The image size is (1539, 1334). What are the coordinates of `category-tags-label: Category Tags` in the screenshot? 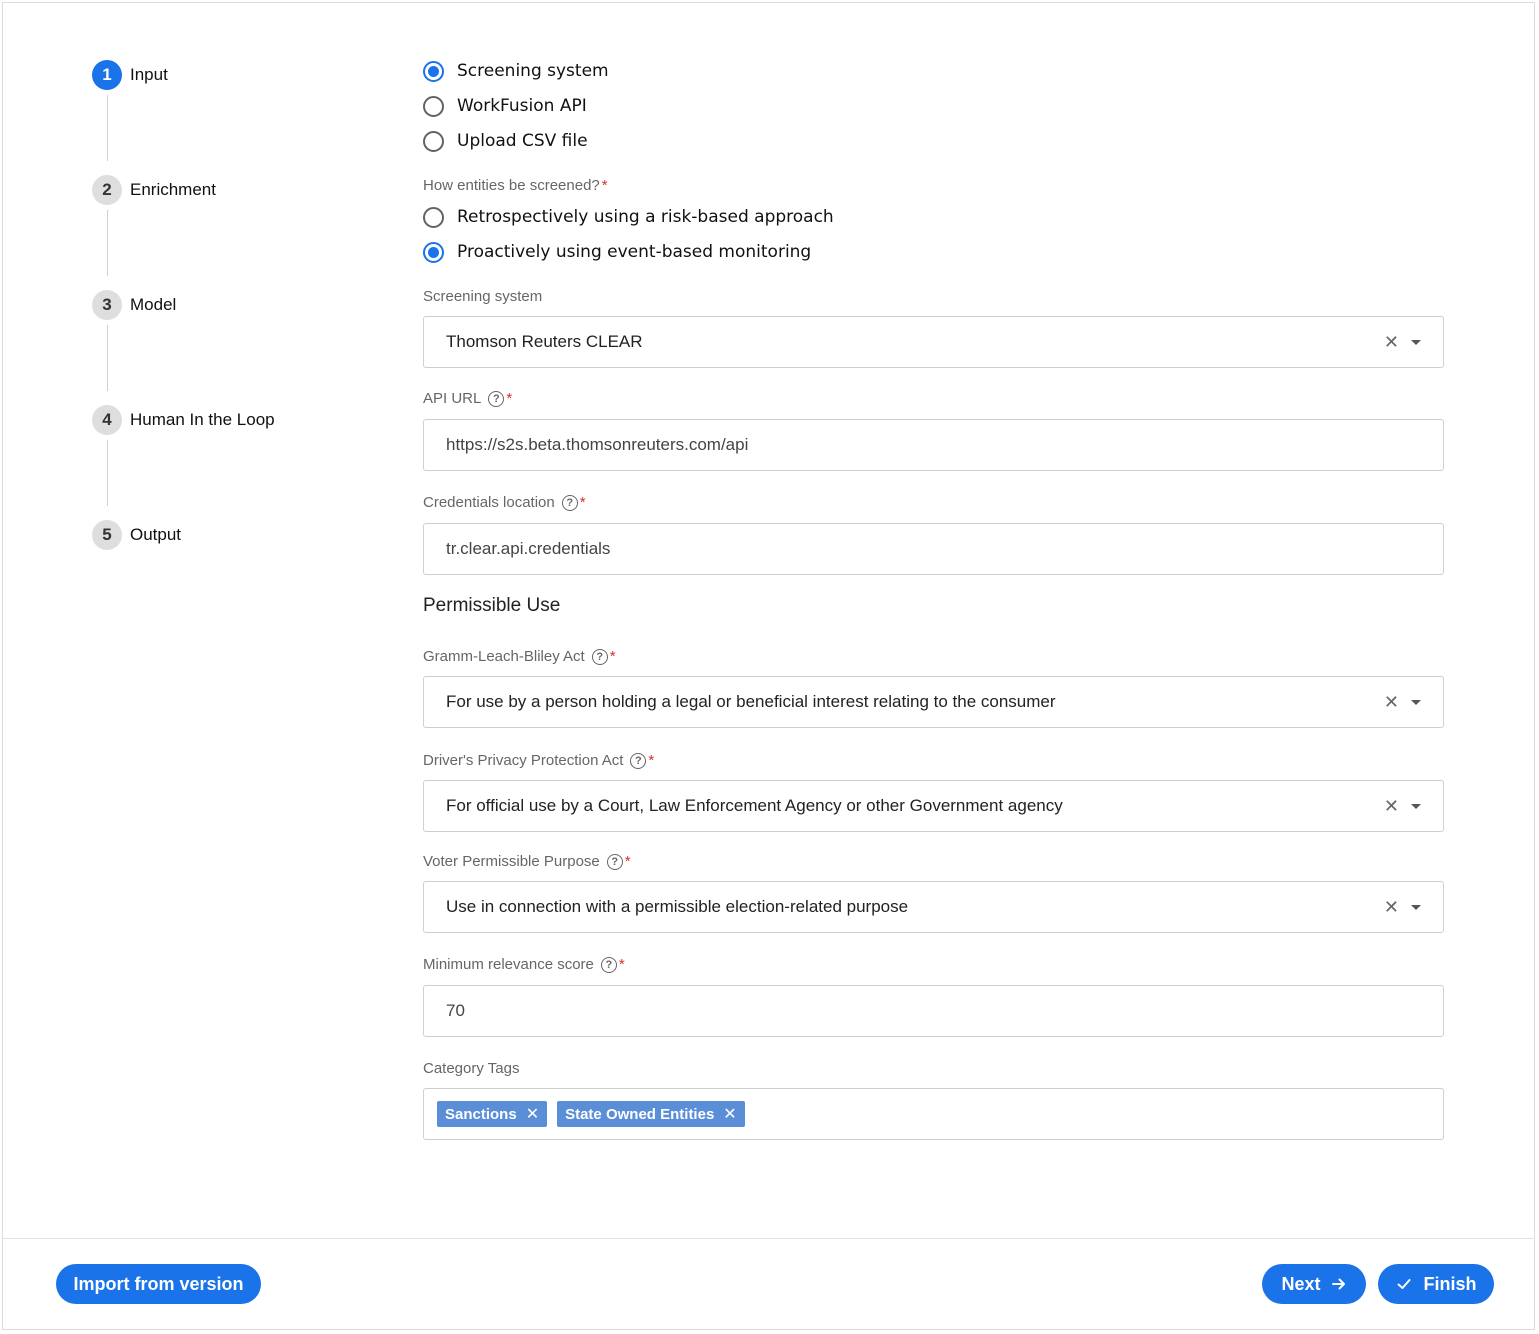 It's located at (471, 1068).